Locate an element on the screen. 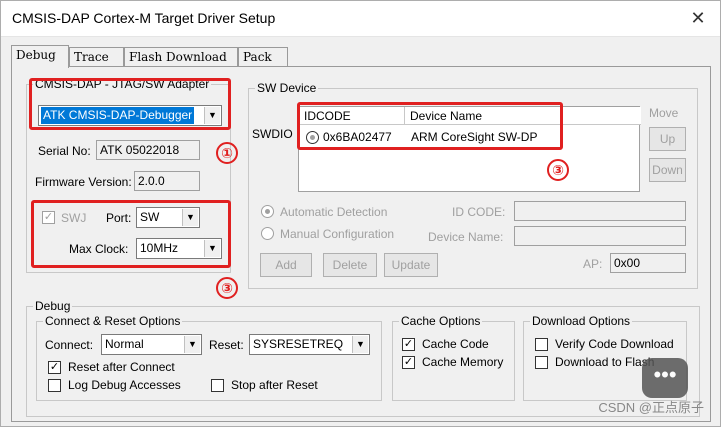 This screenshot has height=427, width=721. column-header-device-name: Device Name is located at coordinates (523, 116).